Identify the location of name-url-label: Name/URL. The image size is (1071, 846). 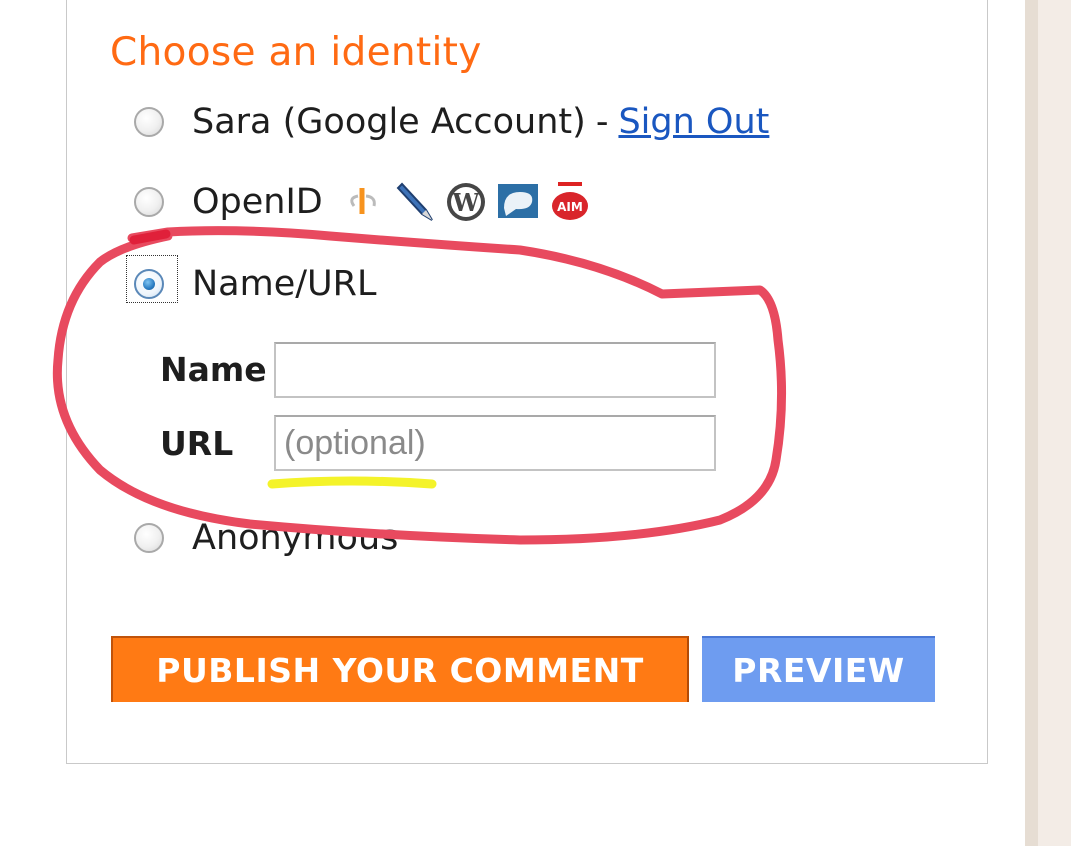
(284, 284).